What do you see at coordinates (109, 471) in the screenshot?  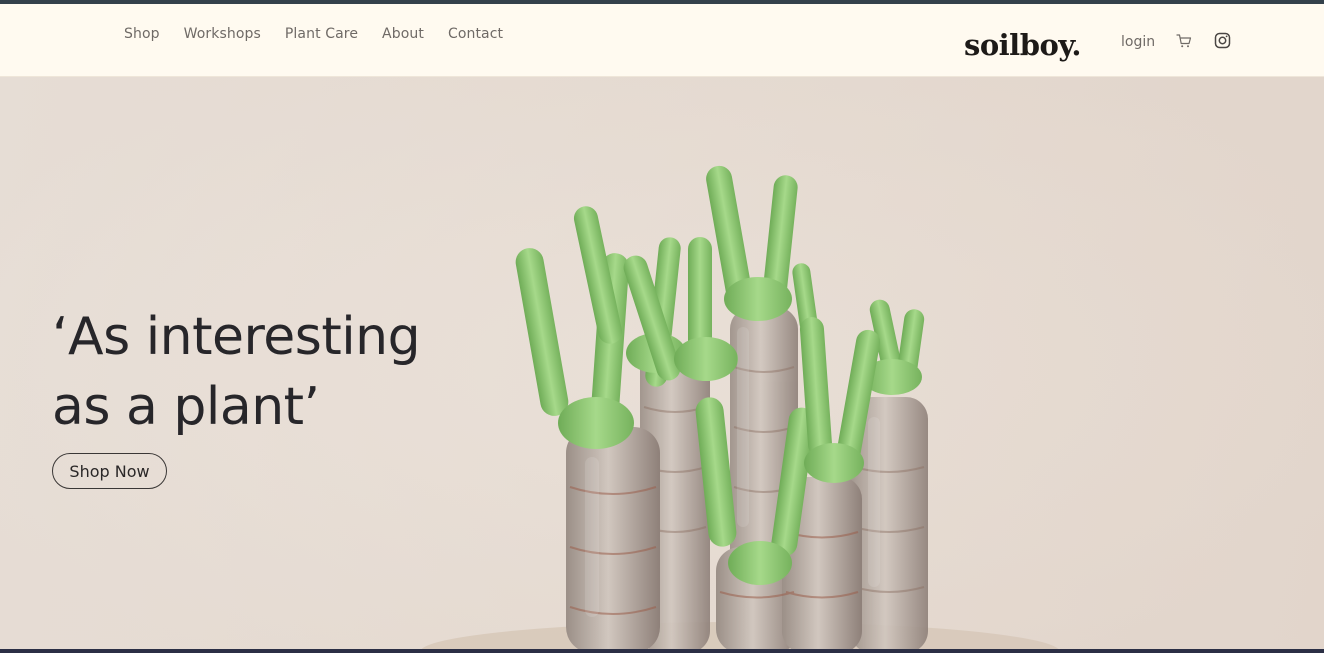 I see `shop-now-button: Shop Now` at bounding box center [109, 471].